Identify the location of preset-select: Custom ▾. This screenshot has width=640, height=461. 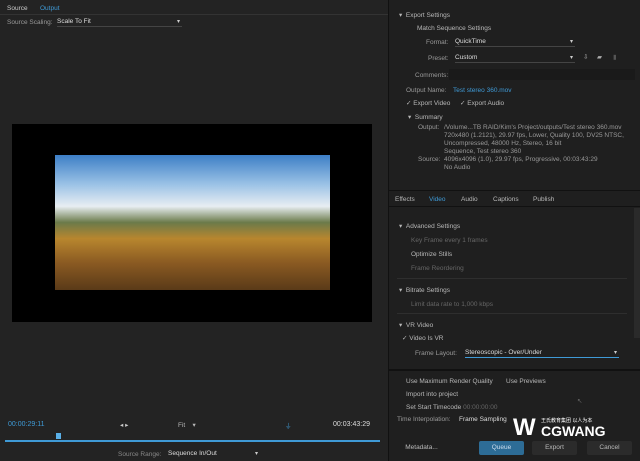
(515, 58).